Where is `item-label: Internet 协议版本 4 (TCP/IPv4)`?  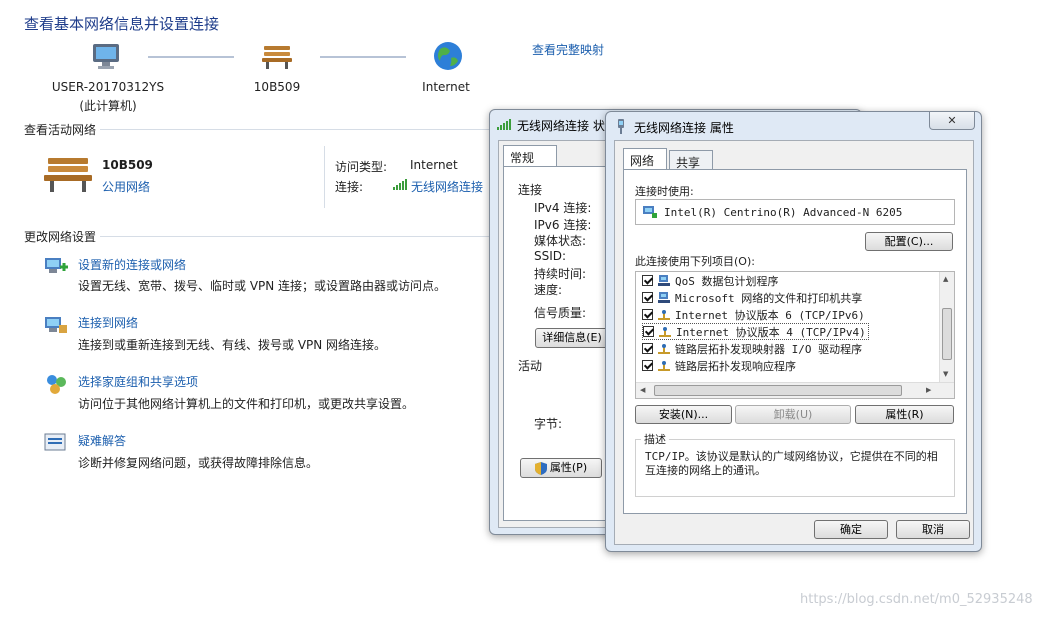
item-label: Internet 协议版本 4 (TCP/IPv4) is located at coordinates (771, 332).